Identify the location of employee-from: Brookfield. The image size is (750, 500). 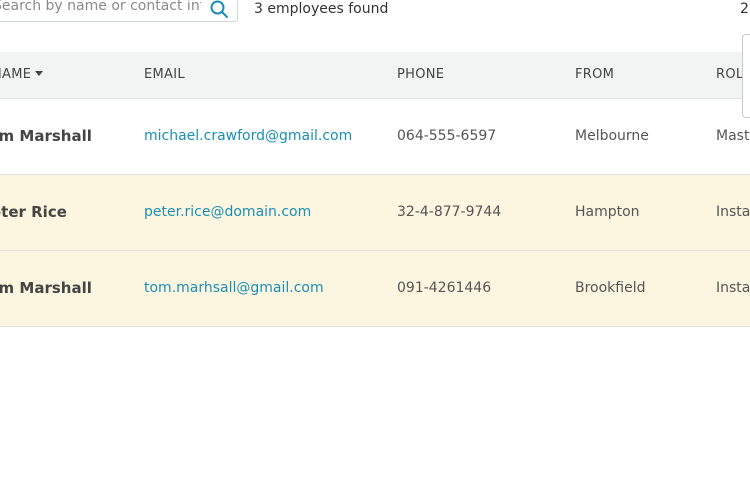
(610, 288).